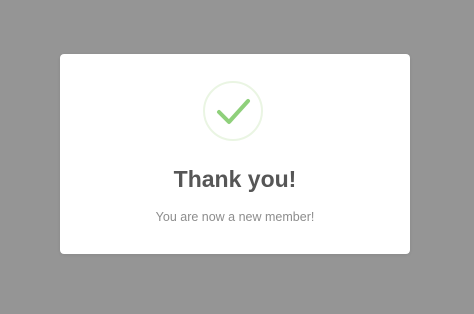  I want to click on success-icon-ring, so click(233, 111).